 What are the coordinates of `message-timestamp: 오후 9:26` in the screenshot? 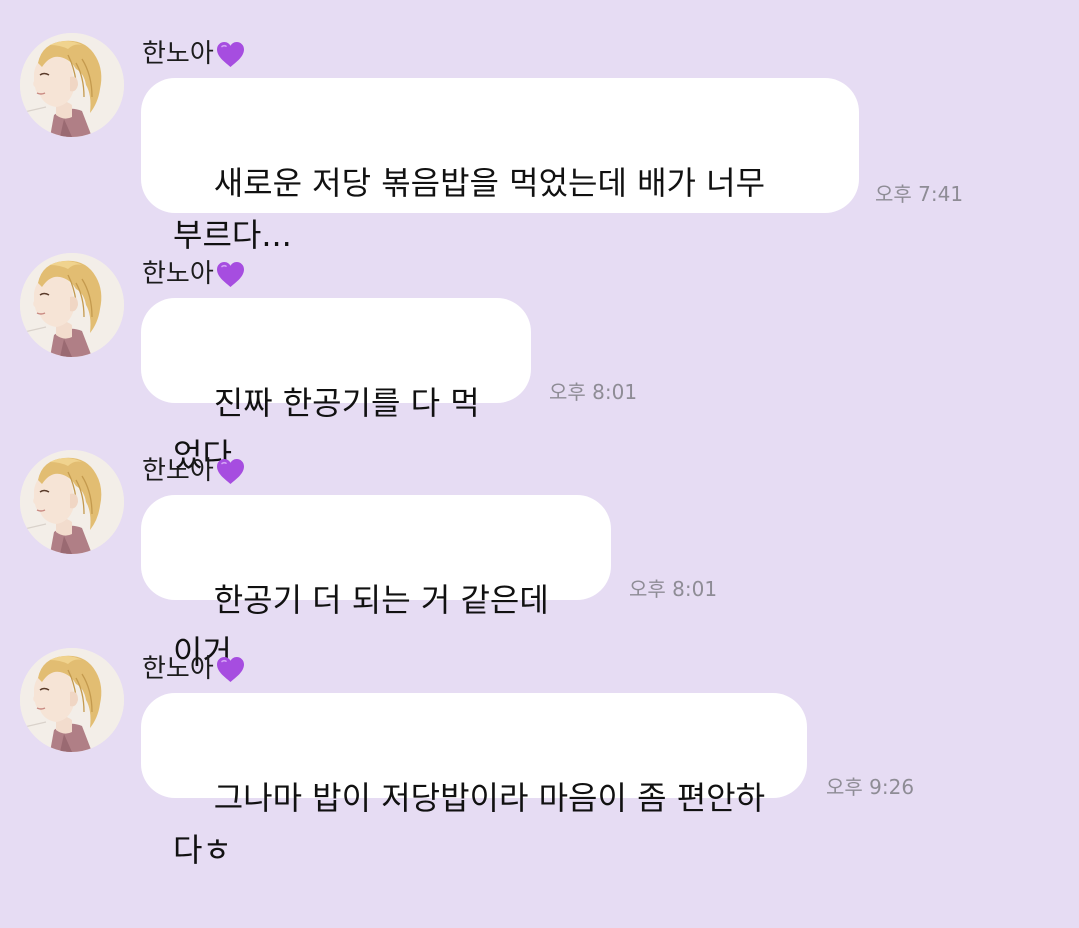 It's located at (870, 787).